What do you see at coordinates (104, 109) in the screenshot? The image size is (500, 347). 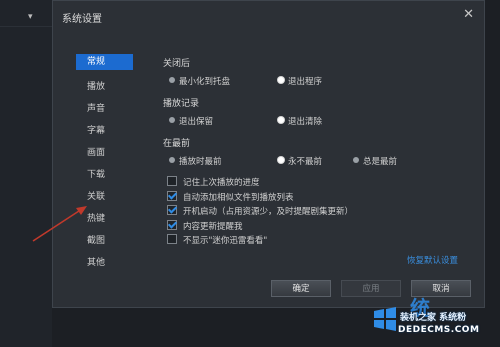 I see `nav-item-sound: 声音` at bounding box center [104, 109].